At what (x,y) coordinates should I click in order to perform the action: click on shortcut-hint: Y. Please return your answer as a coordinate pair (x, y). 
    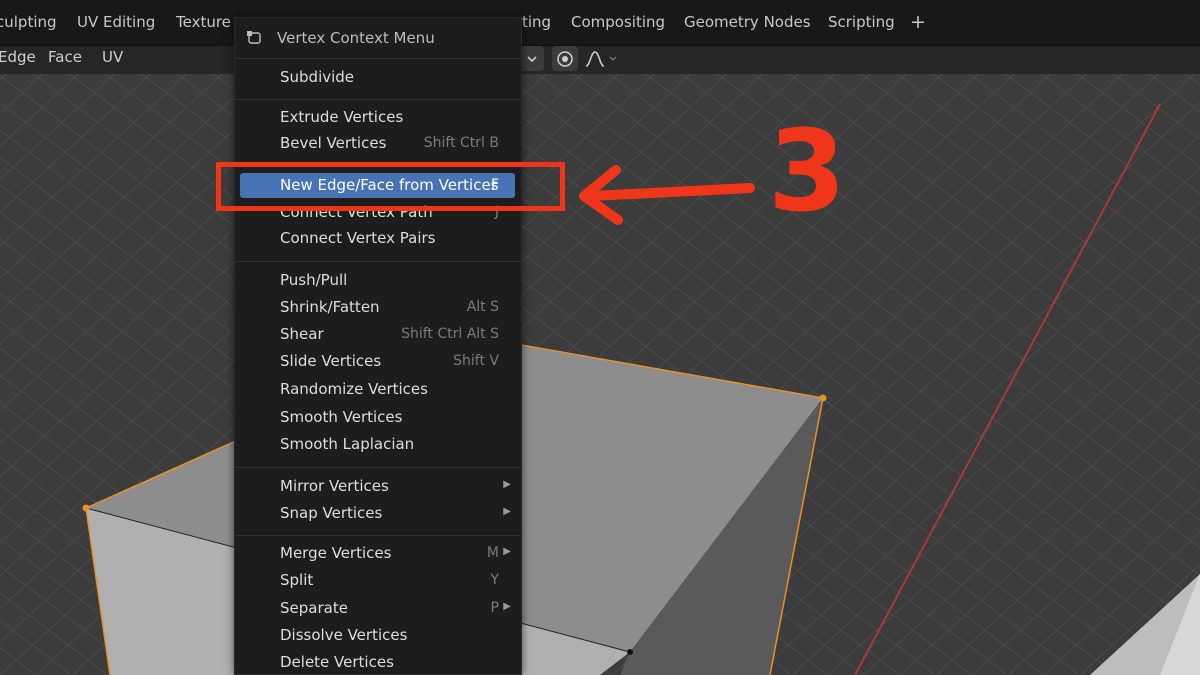
    Looking at the image, I should click on (494, 580).